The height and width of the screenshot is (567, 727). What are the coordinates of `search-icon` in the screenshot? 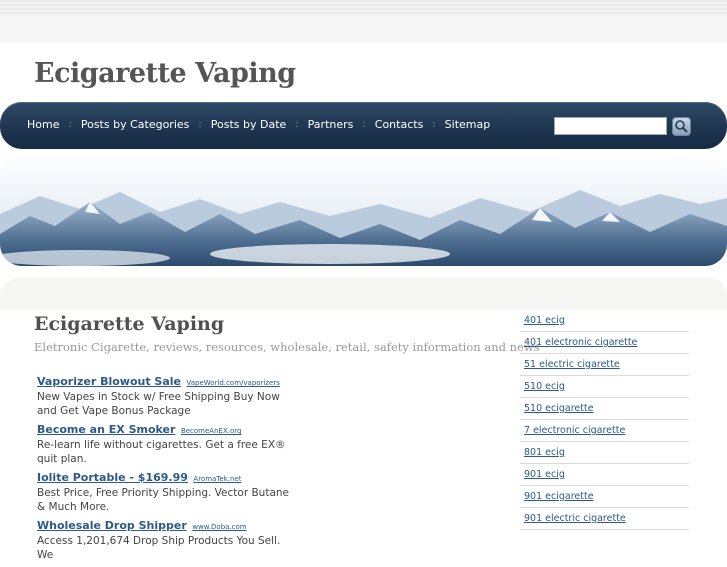 It's located at (681, 126).